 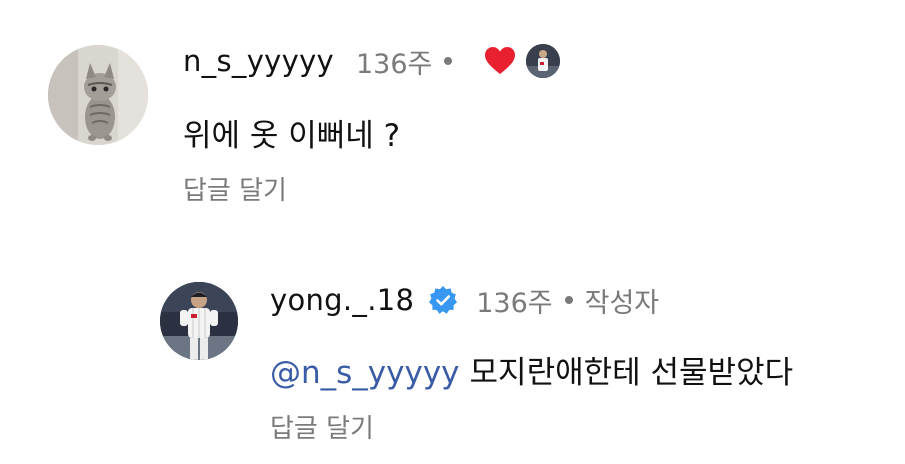 I want to click on username: yong._.18, so click(x=342, y=300).